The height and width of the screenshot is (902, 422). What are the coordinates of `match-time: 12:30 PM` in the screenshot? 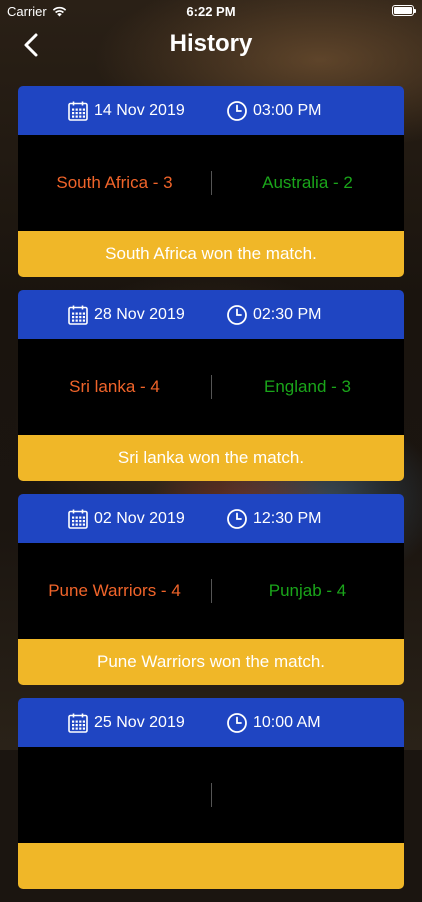 It's located at (273, 519).